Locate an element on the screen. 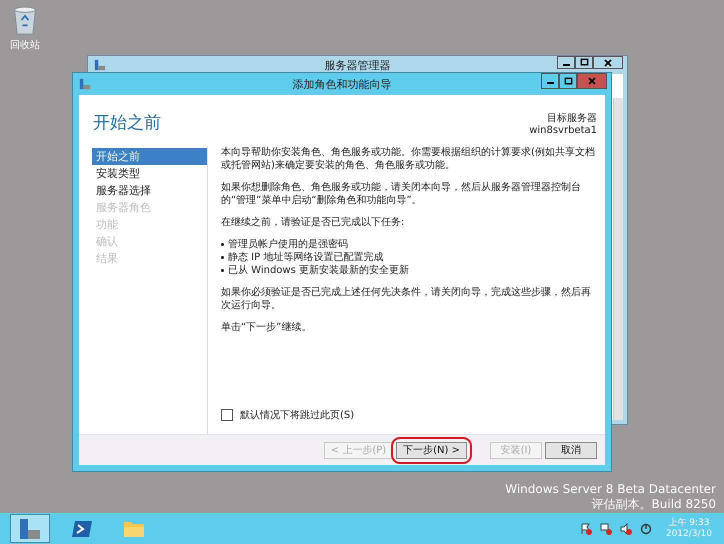  network-alert-icon is located at coordinates (606, 528).